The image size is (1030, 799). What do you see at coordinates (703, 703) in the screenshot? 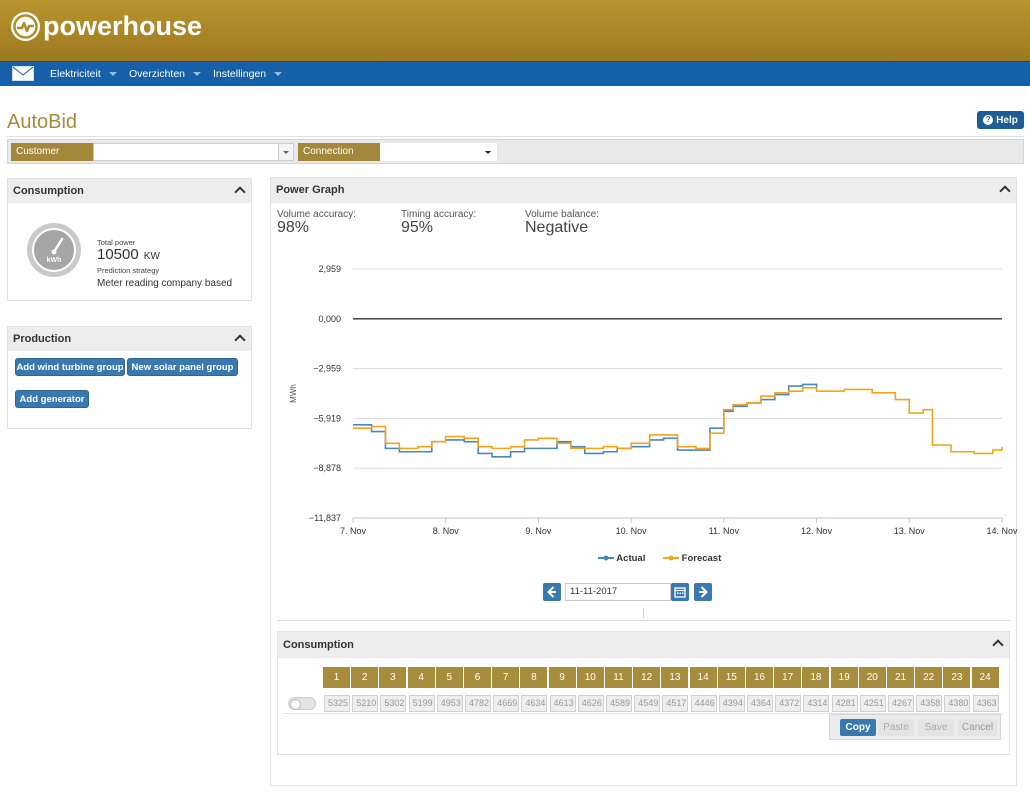
I see `hour-value-input: 4446` at bounding box center [703, 703].